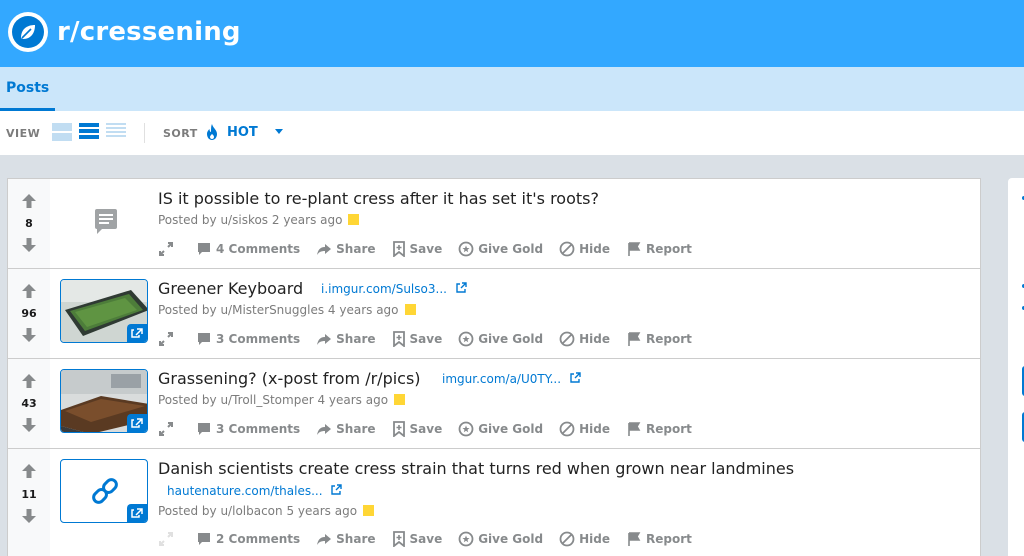  I want to click on post-meta: Posted by u/lolbacon 5 years ago, so click(266, 511).